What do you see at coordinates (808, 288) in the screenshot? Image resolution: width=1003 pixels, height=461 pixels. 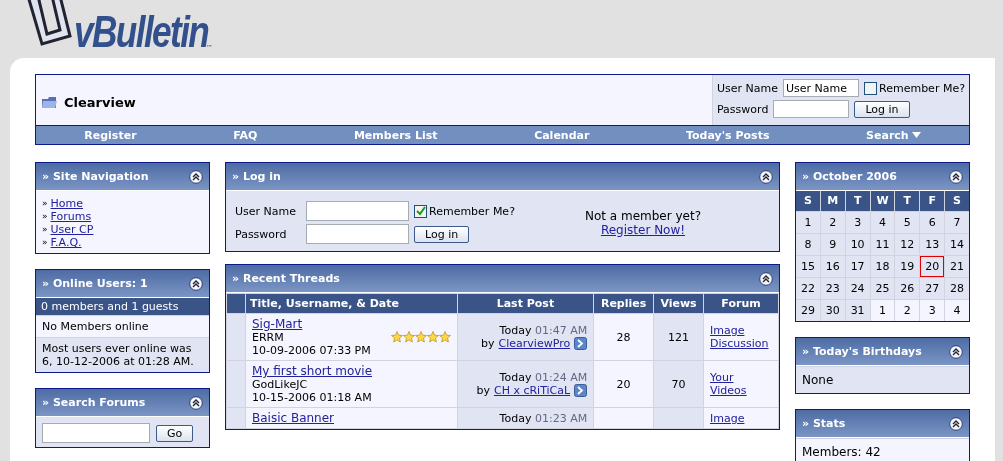 I see `calendar-day: 22` at bounding box center [808, 288].